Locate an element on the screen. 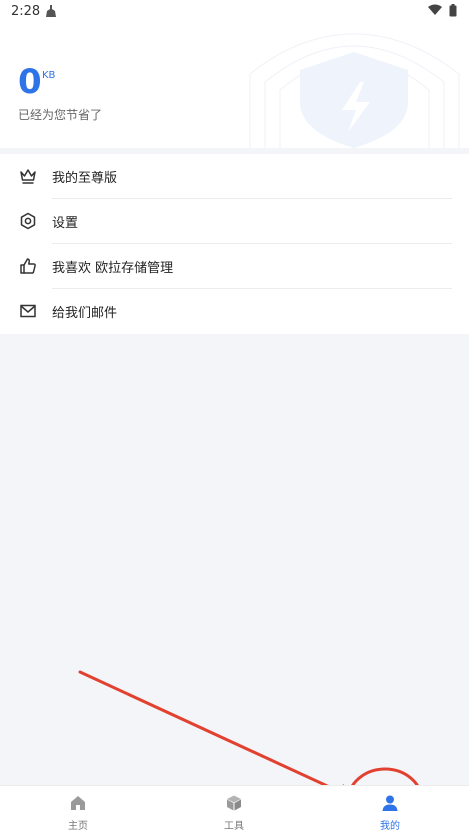 The height and width of the screenshot is (835, 469). cleaner-icon is located at coordinates (51, 13).